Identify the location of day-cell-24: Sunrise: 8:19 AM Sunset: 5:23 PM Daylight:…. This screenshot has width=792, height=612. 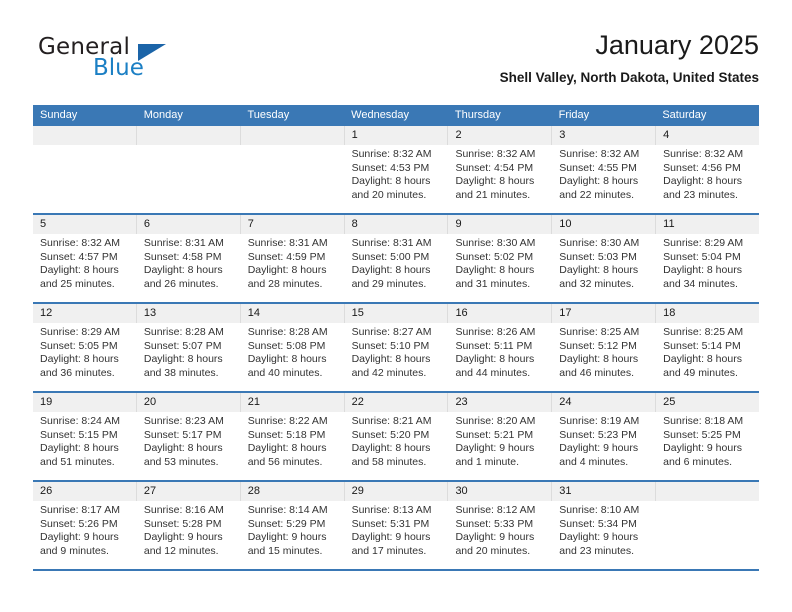
(603, 446).